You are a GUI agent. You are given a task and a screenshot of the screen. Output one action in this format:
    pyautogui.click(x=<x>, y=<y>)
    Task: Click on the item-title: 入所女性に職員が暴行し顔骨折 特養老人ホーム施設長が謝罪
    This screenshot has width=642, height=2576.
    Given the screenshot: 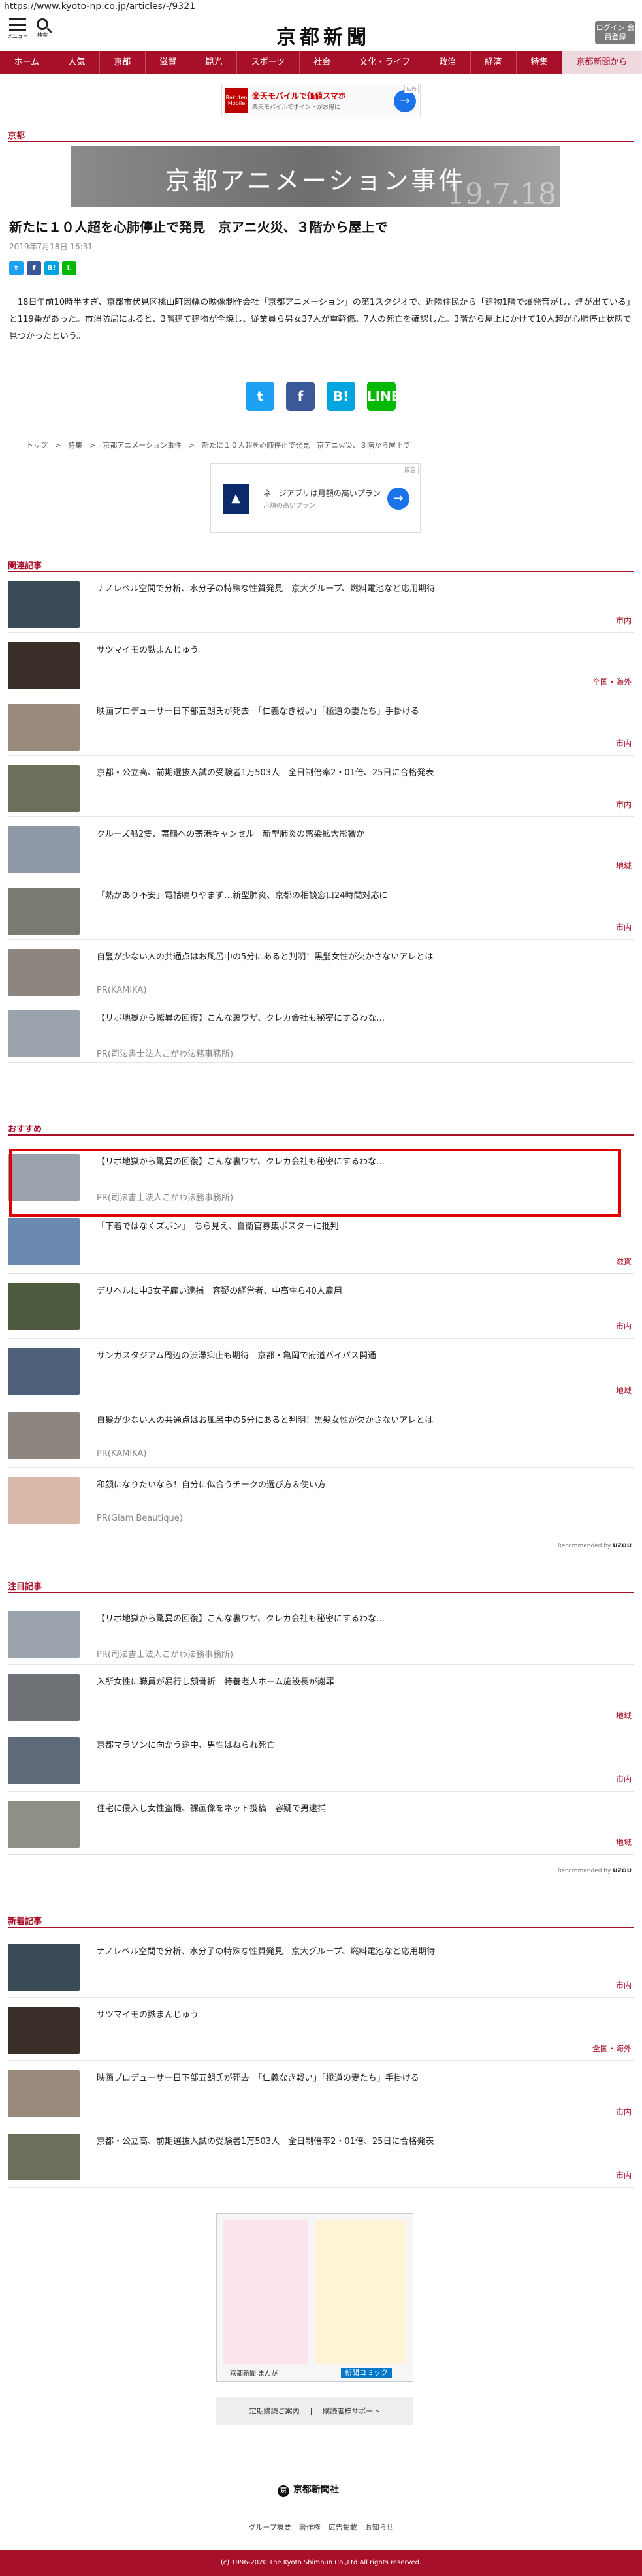 What is the action you would take?
    pyautogui.click(x=361, y=1682)
    